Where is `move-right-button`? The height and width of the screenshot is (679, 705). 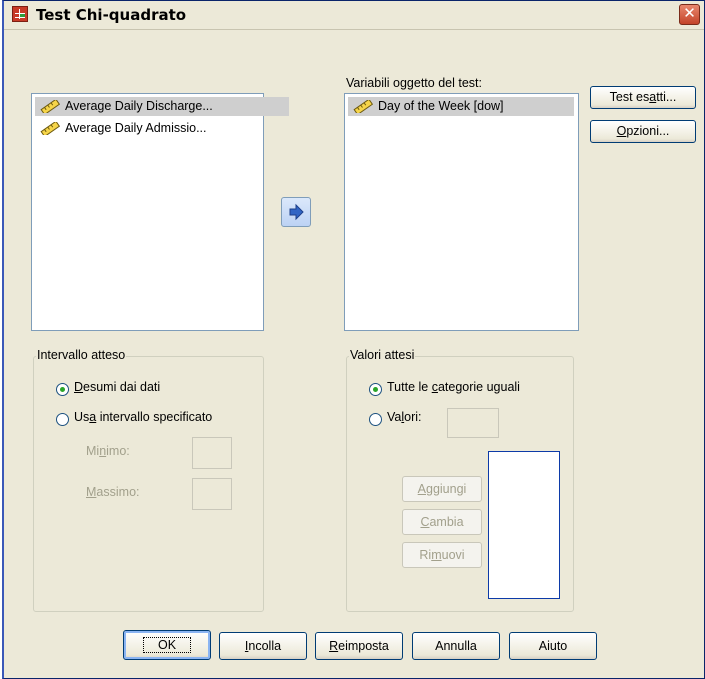 move-right-button is located at coordinates (296, 212).